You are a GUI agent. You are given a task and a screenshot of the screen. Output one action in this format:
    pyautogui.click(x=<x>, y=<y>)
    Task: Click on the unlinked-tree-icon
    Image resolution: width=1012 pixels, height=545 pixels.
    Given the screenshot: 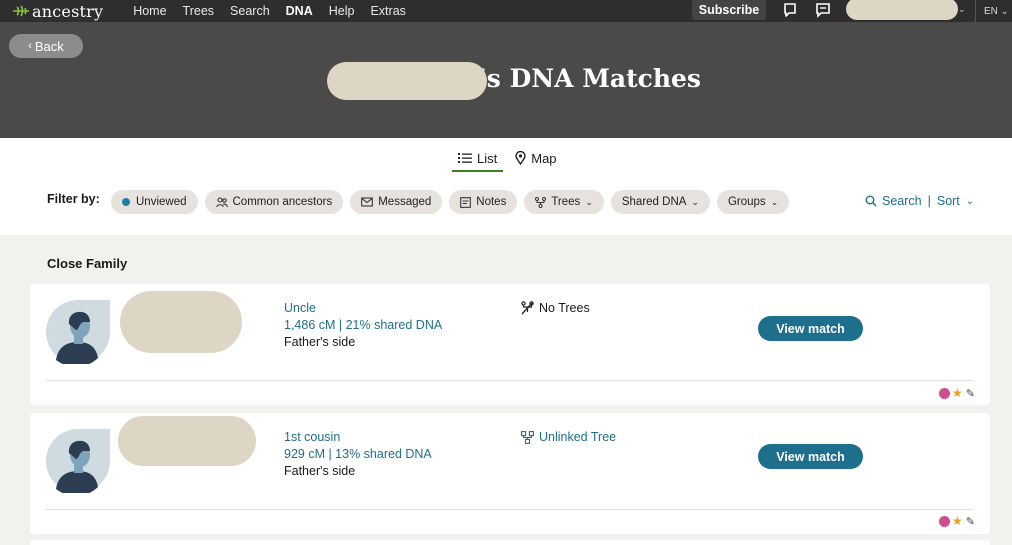 What is the action you would take?
    pyautogui.click(x=527, y=437)
    